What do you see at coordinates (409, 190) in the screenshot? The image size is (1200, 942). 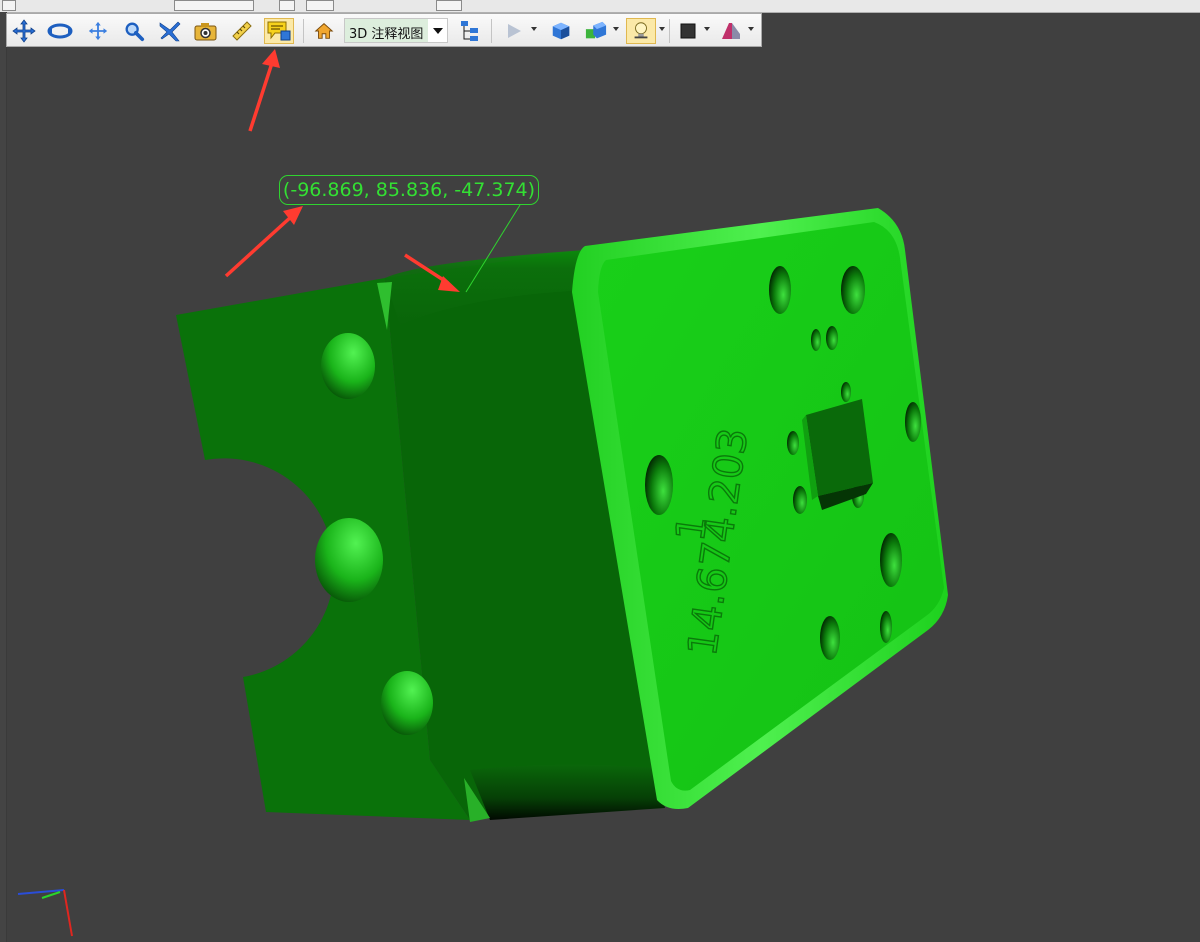 I see `coordinate-annotation: (-96.869, 85.836, -47.374)` at bounding box center [409, 190].